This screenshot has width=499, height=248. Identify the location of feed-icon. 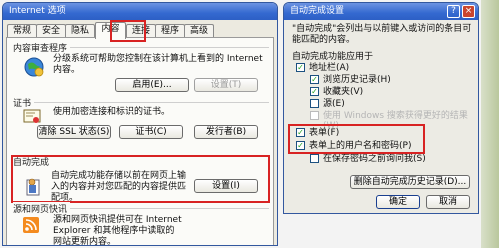
(31, 226).